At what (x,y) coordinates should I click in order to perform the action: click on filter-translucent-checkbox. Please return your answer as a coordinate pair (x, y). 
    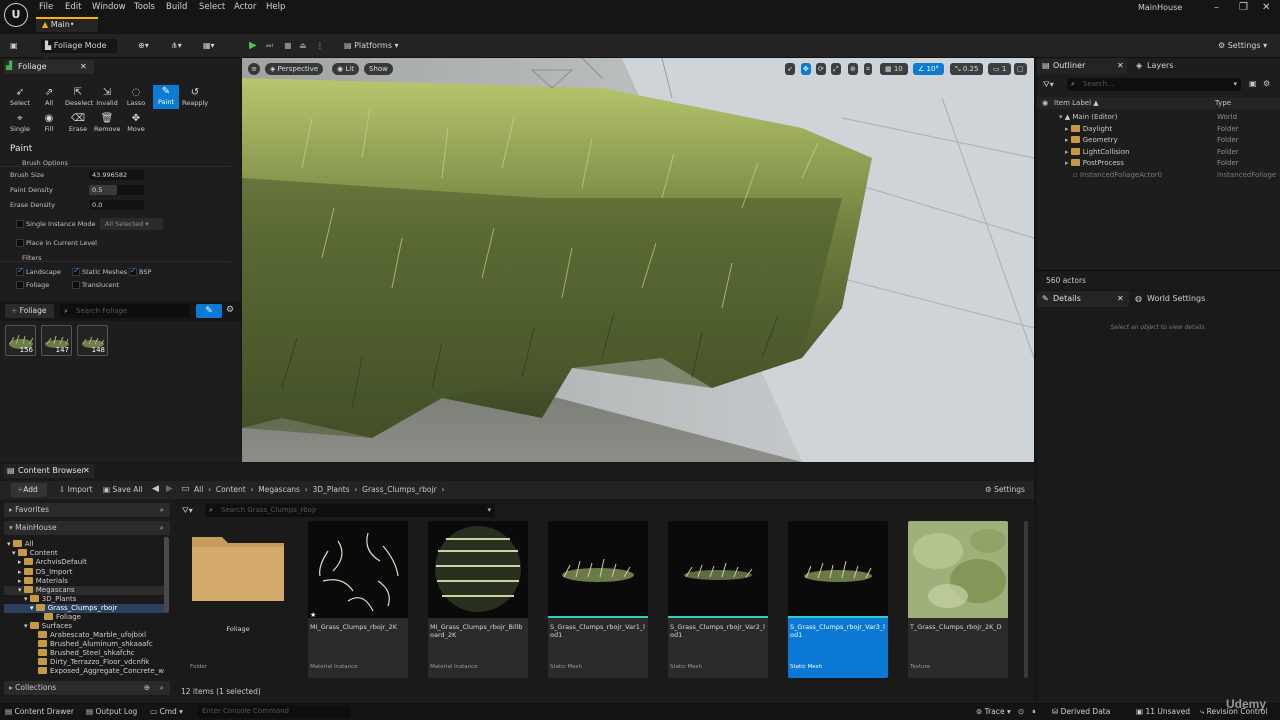
    Looking at the image, I should click on (76, 285).